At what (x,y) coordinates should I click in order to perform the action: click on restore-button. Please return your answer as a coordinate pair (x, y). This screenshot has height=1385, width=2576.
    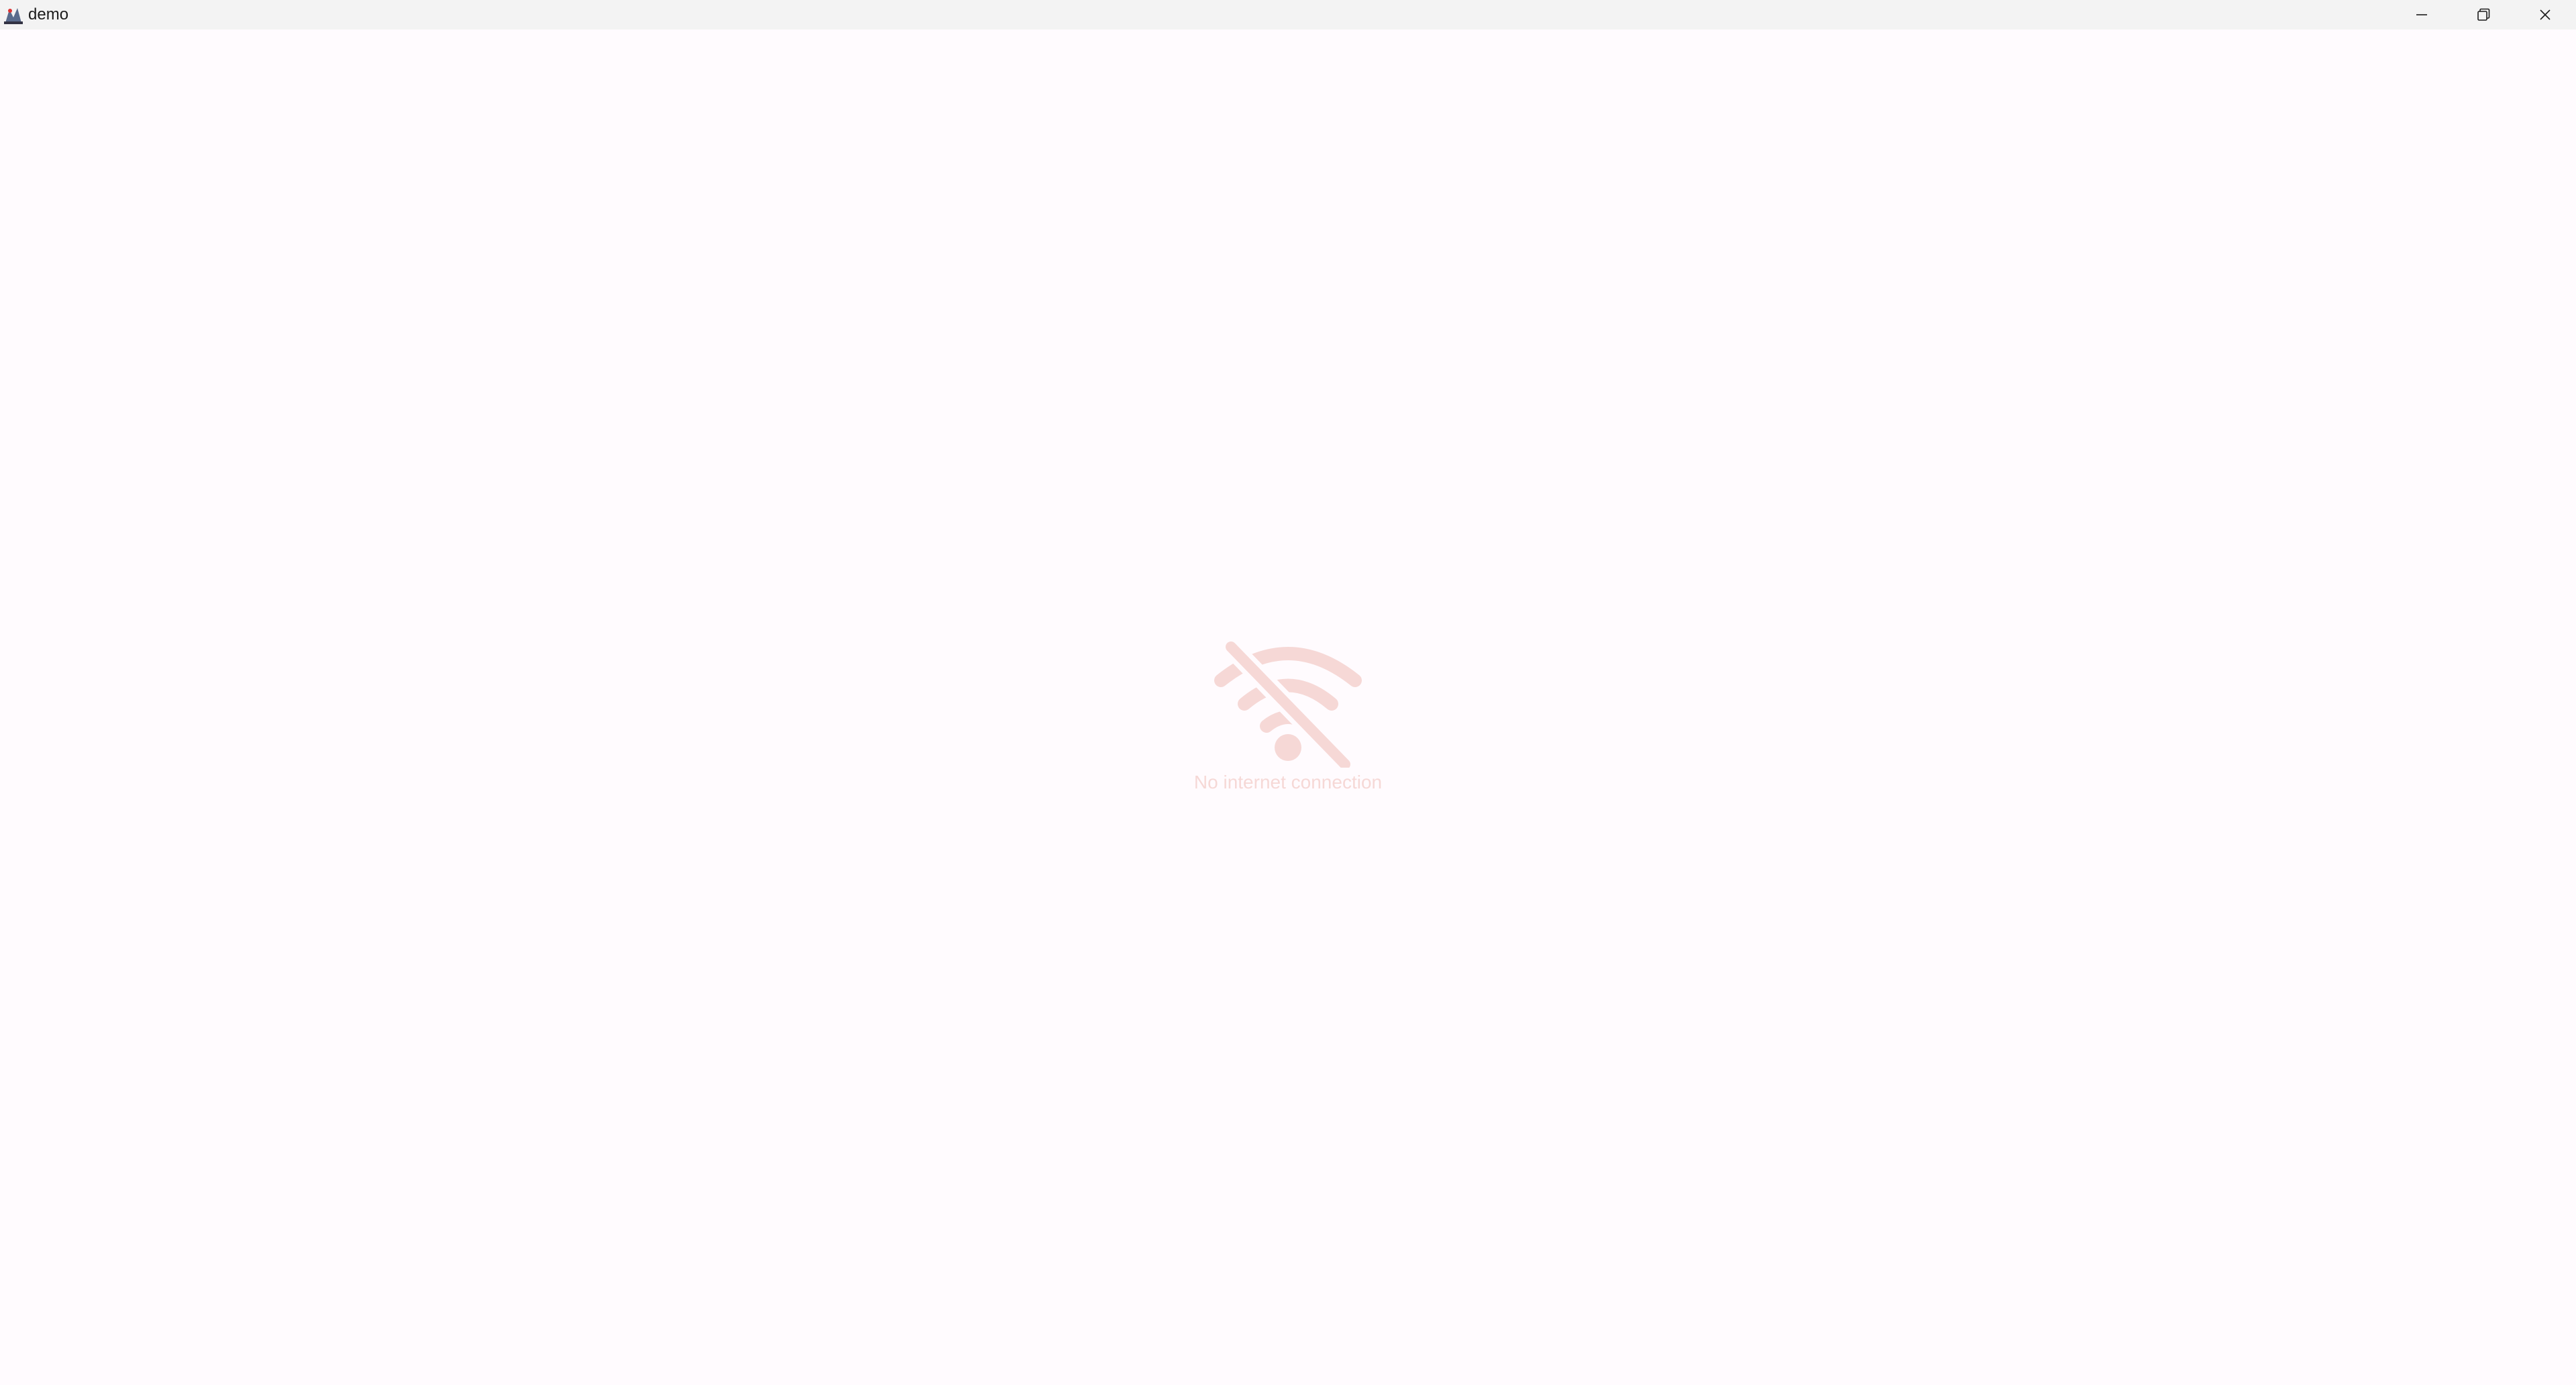
    Looking at the image, I should click on (2483, 15).